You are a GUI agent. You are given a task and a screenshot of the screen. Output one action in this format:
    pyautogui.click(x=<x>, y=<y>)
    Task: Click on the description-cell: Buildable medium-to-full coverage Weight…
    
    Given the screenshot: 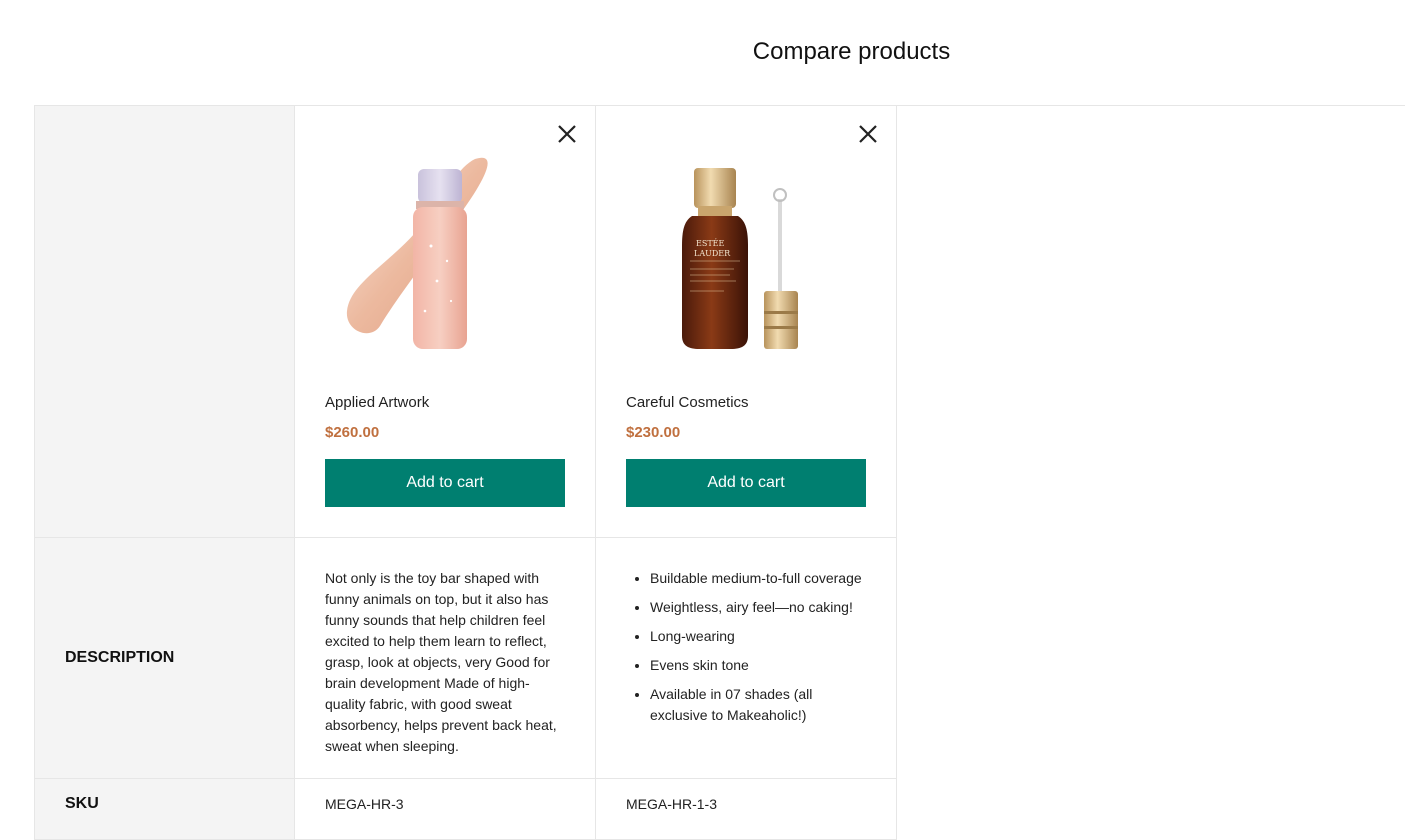 What is the action you would take?
    pyautogui.click(x=746, y=658)
    